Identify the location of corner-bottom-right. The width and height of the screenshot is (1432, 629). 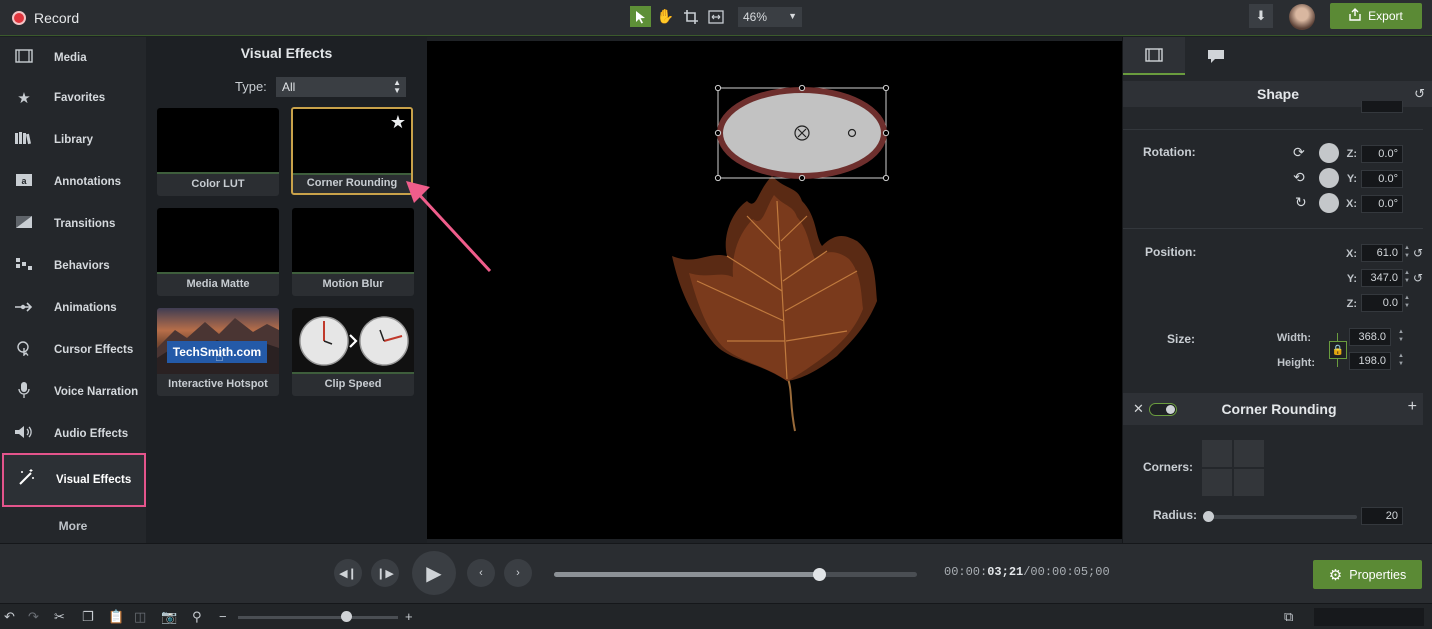
(1249, 482).